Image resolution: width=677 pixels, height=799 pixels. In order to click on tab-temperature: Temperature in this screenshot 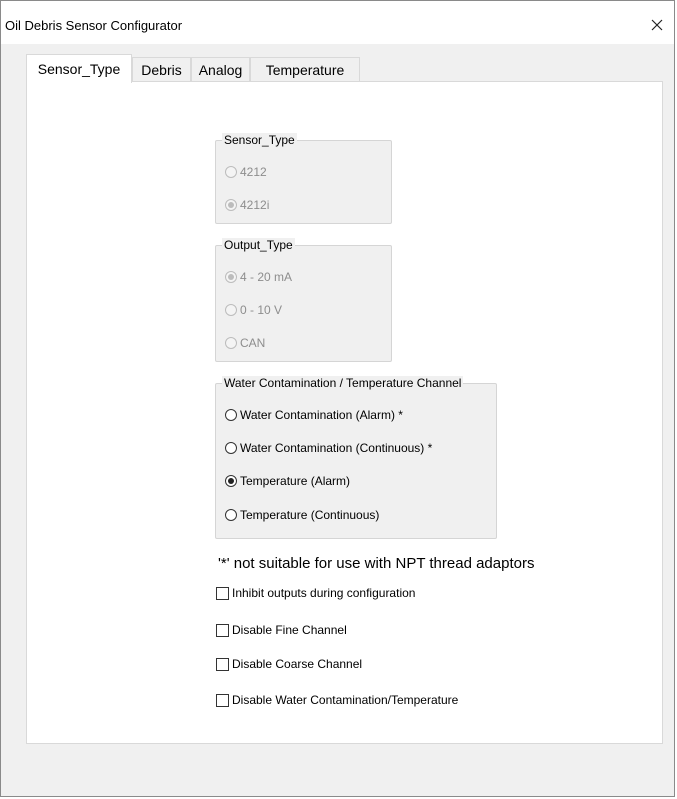, I will do `click(305, 69)`.